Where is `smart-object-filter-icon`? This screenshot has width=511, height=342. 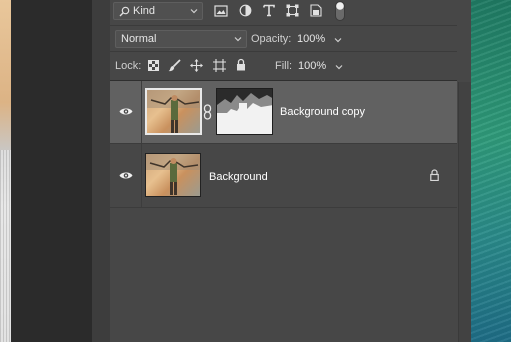
smart-object-filter-icon is located at coordinates (316, 10).